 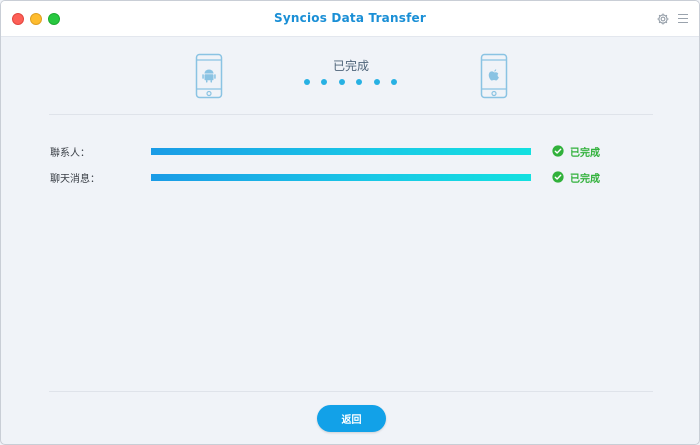 I want to click on header-divider, so click(x=351, y=114).